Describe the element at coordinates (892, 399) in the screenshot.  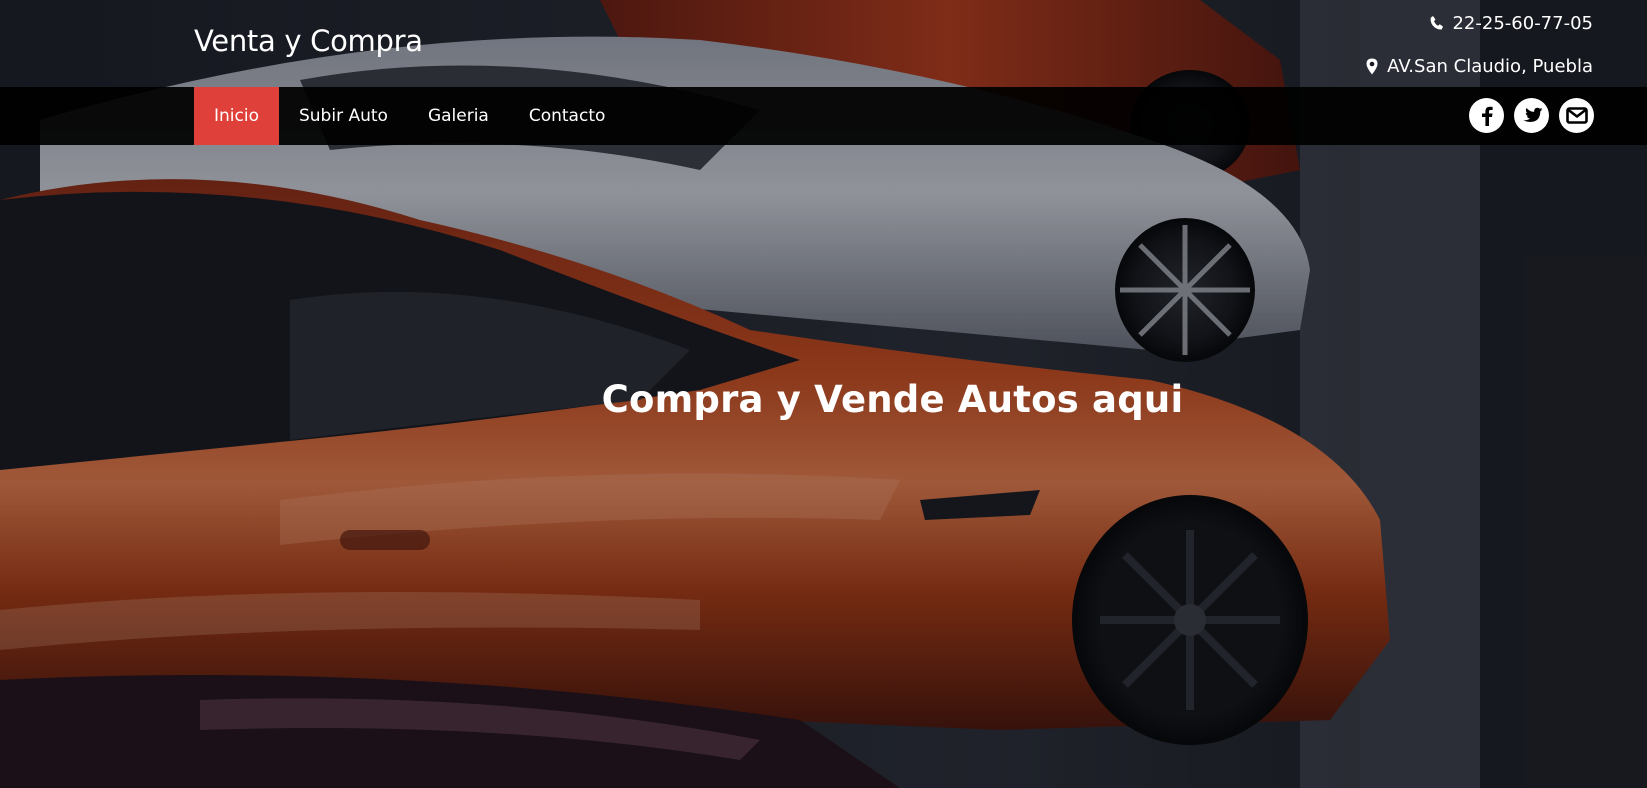
I see `hero-title: Compra y Vende Autos aqui` at that location.